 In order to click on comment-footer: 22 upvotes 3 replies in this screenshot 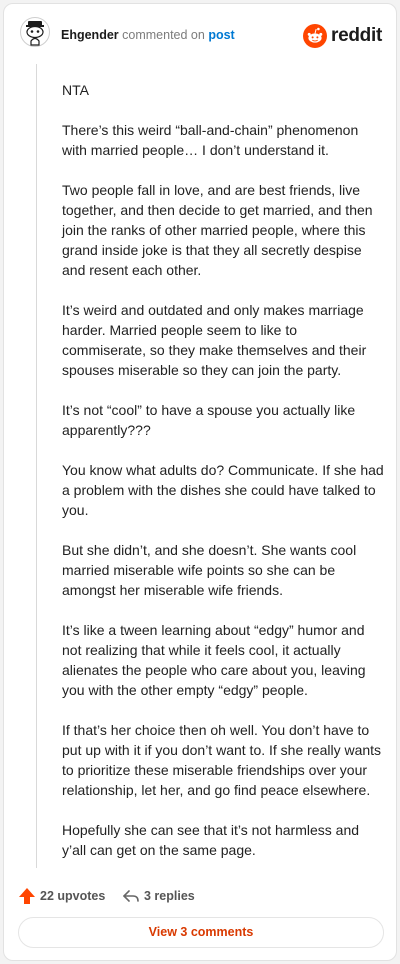, I will do `click(200, 895)`.